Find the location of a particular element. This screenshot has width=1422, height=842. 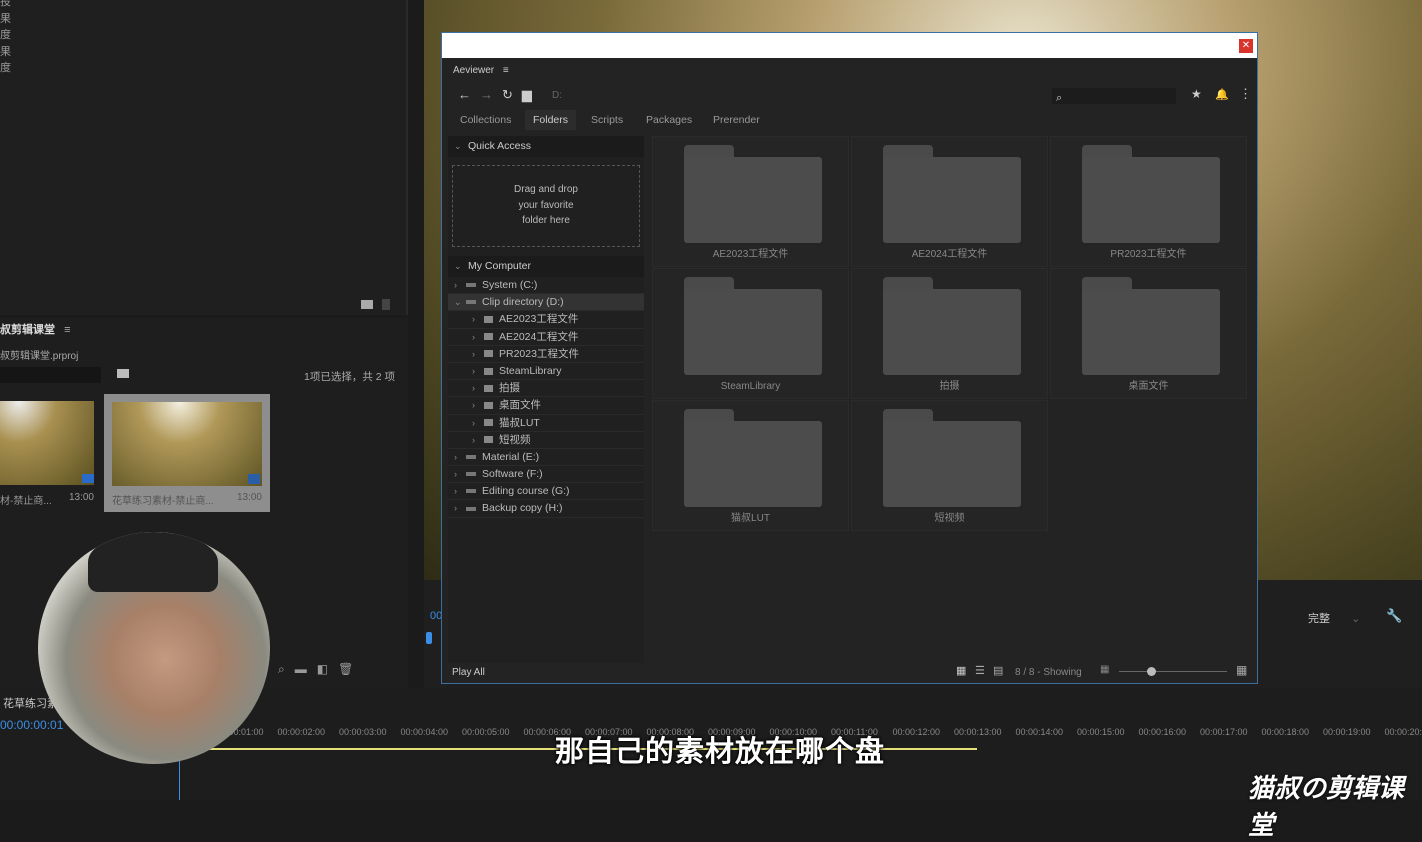

detail-view-icon: ▤ is located at coordinates (998, 670).